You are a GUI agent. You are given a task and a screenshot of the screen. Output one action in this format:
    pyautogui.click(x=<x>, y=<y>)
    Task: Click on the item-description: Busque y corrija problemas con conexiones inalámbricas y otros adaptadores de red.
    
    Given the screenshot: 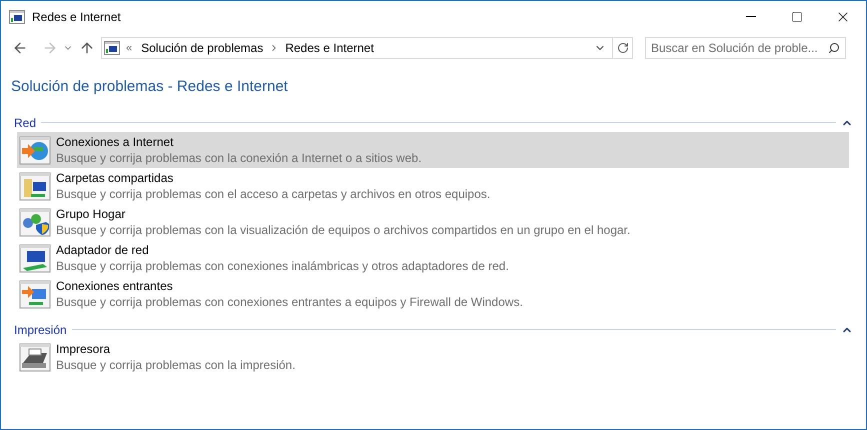 What is the action you would take?
    pyautogui.click(x=282, y=266)
    